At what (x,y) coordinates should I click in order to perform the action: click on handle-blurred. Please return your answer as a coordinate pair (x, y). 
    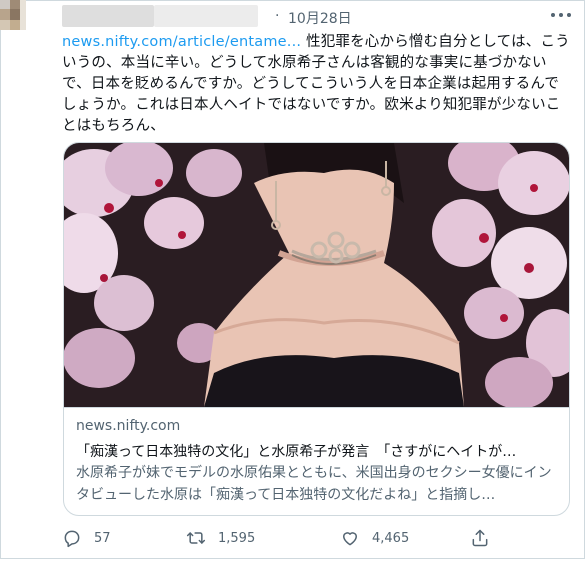
    Looking at the image, I should click on (206, 16).